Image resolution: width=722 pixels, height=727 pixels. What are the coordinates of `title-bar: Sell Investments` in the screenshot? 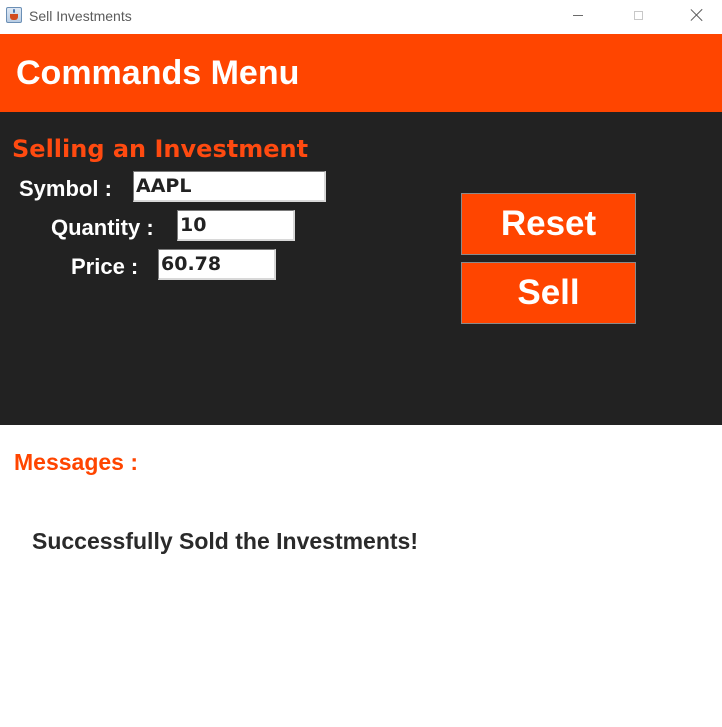 It's located at (361, 16).